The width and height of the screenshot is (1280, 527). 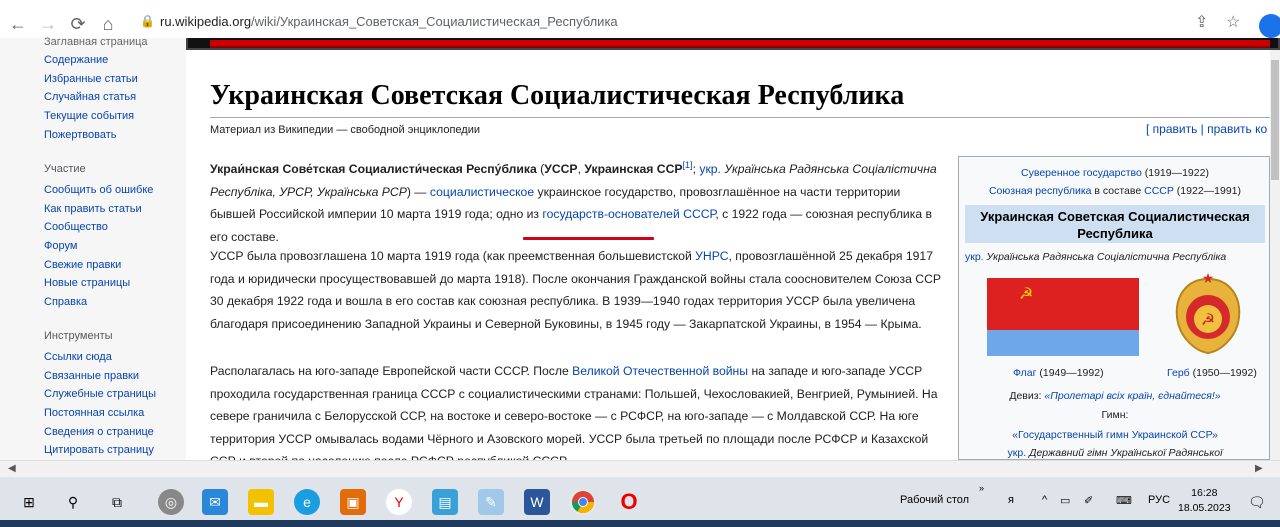 I want to click on coat-link: Герб, so click(x=1178, y=373).